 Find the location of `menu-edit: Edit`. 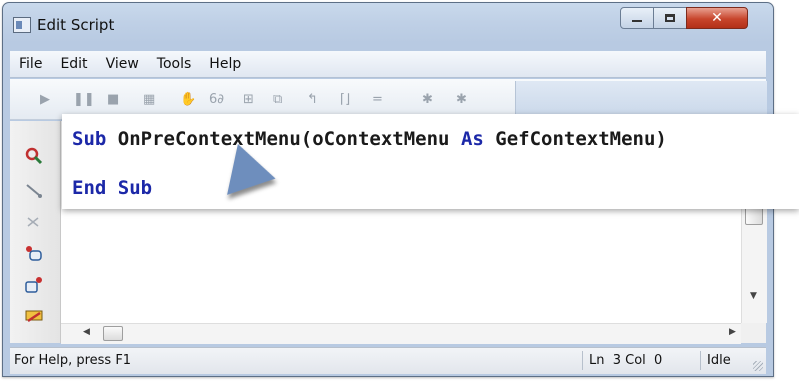

menu-edit: Edit is located at coordinates (73, 64).